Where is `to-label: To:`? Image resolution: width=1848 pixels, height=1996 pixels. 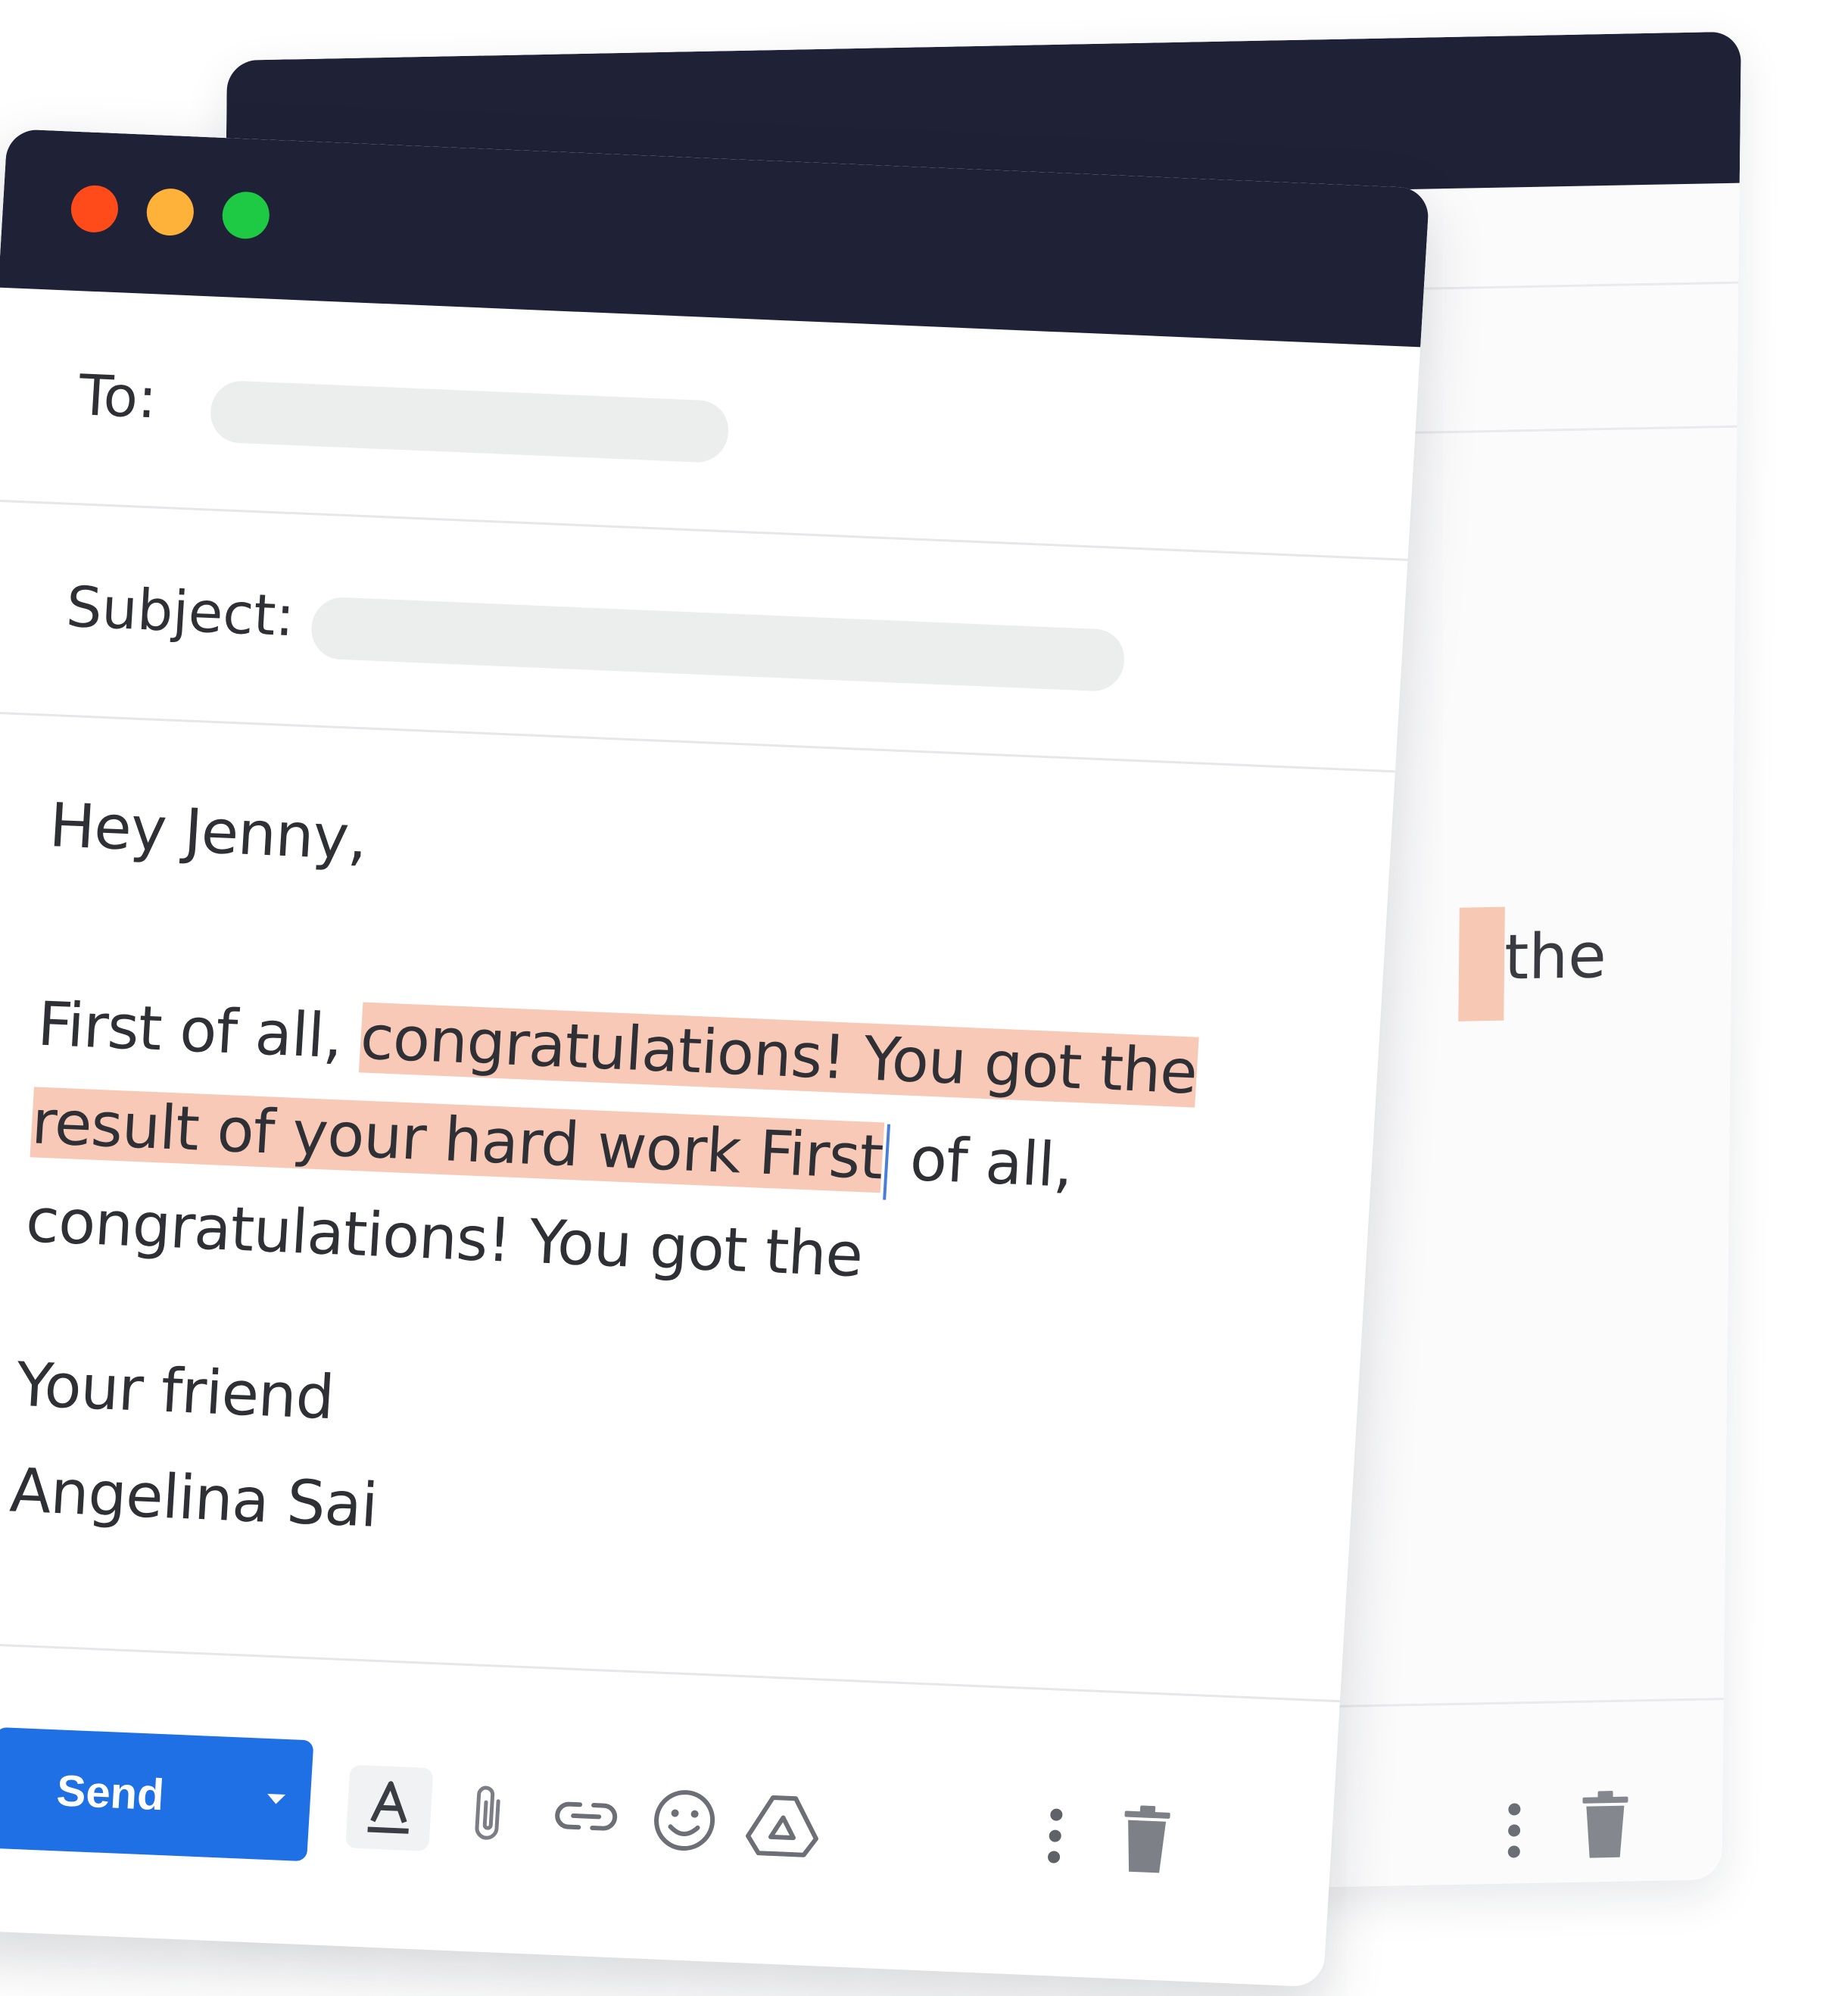 to-label: To: is located at coordinates (117, 398).